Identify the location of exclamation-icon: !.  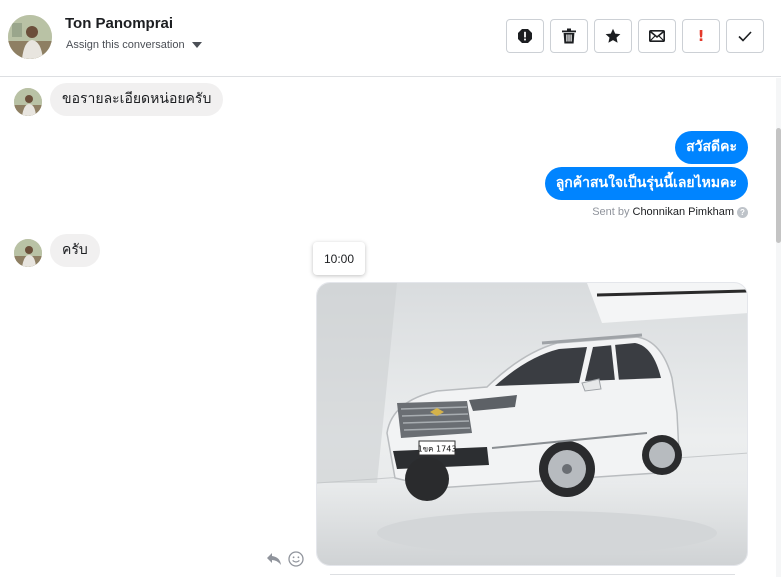
(701, 36).